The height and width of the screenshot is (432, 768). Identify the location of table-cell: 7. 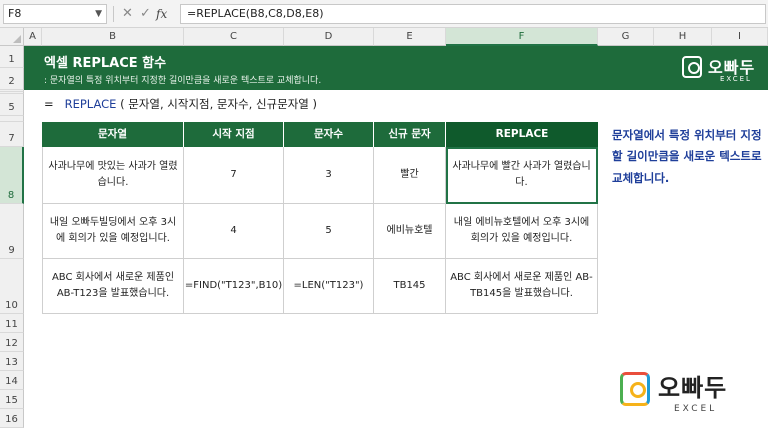
(234, 175).